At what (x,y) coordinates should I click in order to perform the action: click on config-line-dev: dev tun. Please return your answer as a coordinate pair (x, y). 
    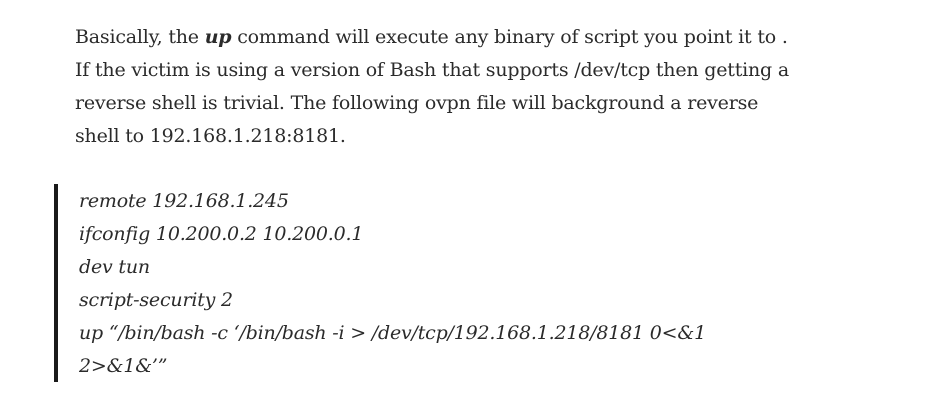
    Looking at the image, I should click on (114, 267).